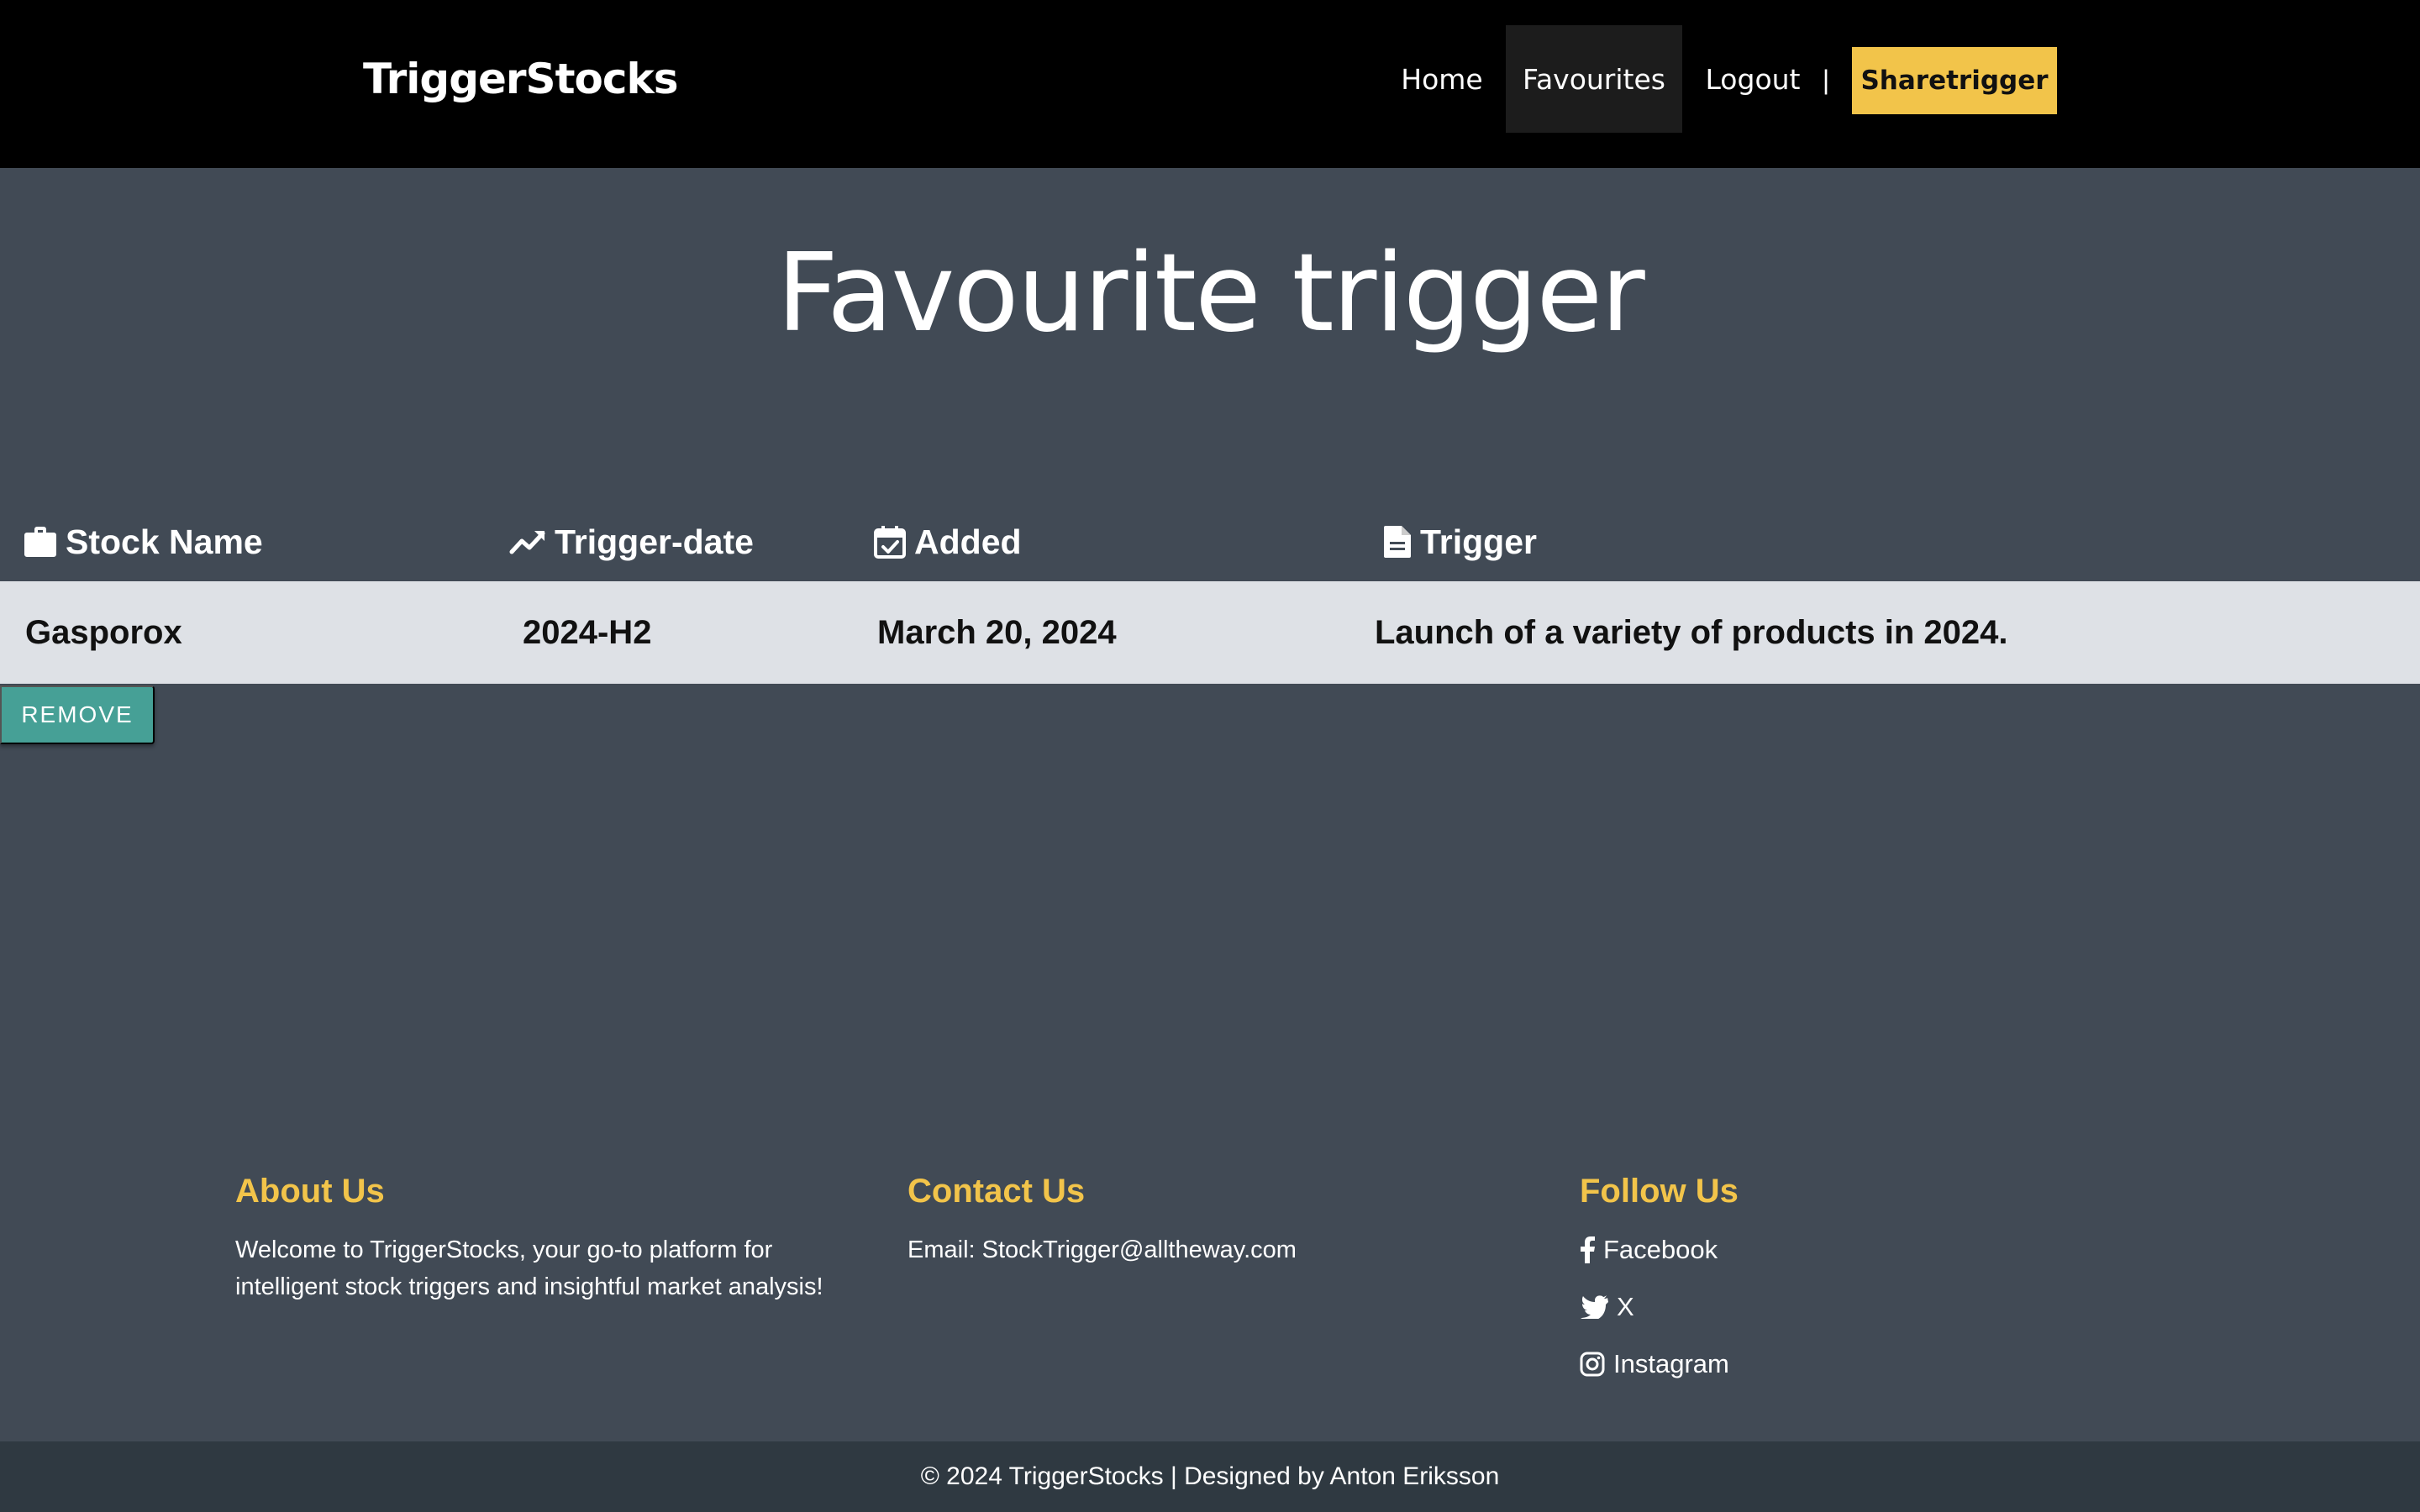 The width and height of the screenshot is (2420, 1512). What do you see at coordinates (997, 632) in the screenshot?
I see `cell-added: March 20, 2024` at bounding box center [997, 632].